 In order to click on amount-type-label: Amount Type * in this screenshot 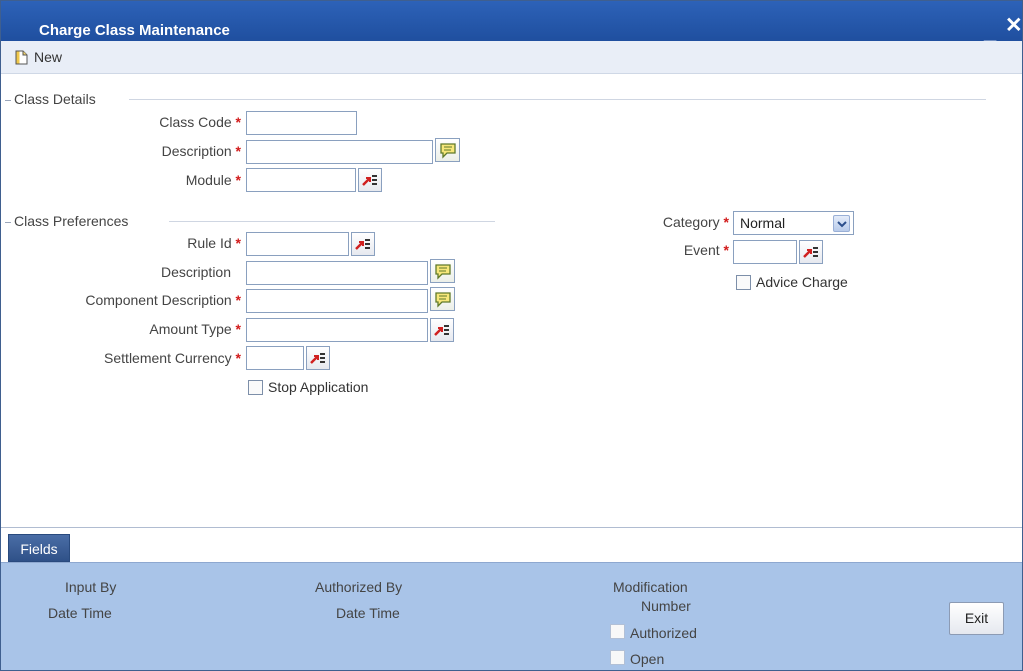, I will do `click(195, 329)`.